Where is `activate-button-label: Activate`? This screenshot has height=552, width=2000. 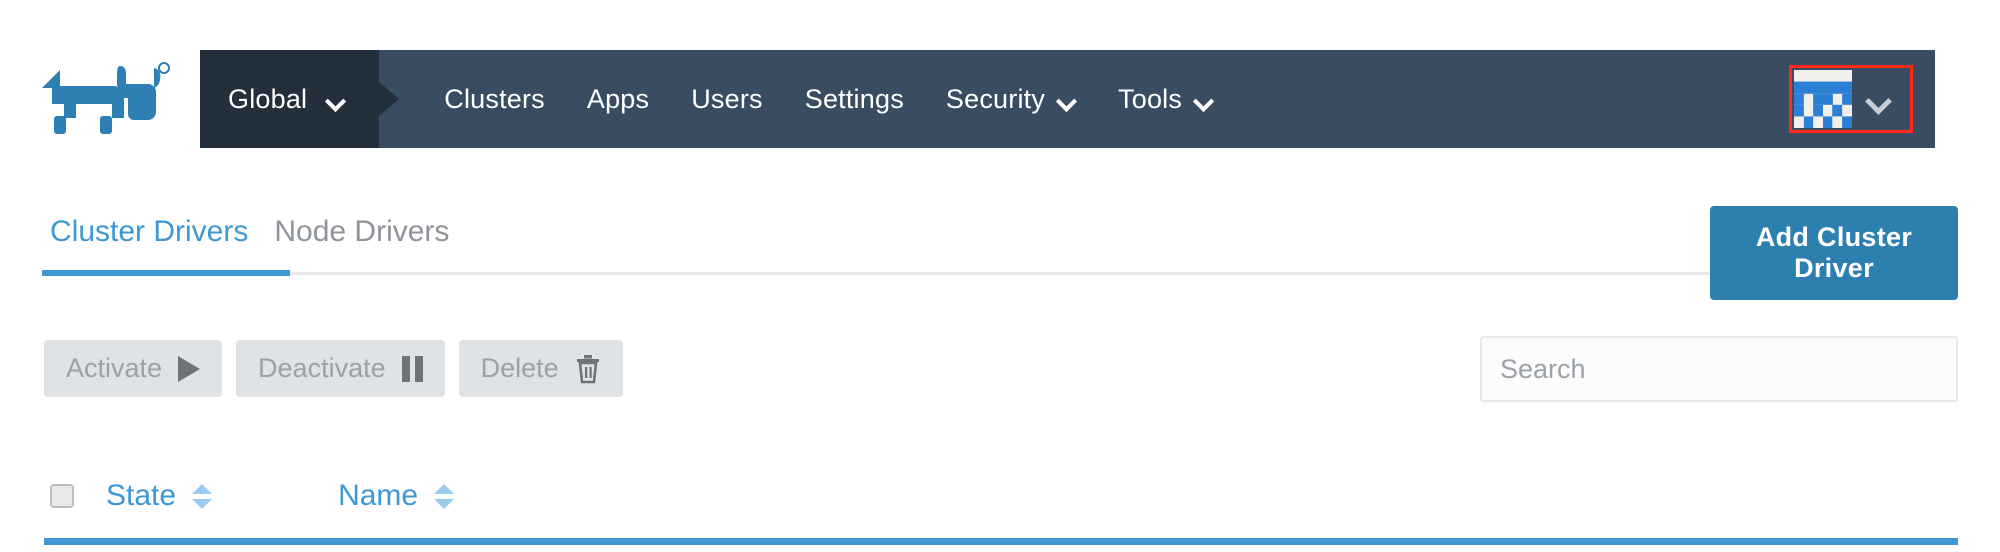 activate-button-label: Activate is located at coordinates (114, 368).